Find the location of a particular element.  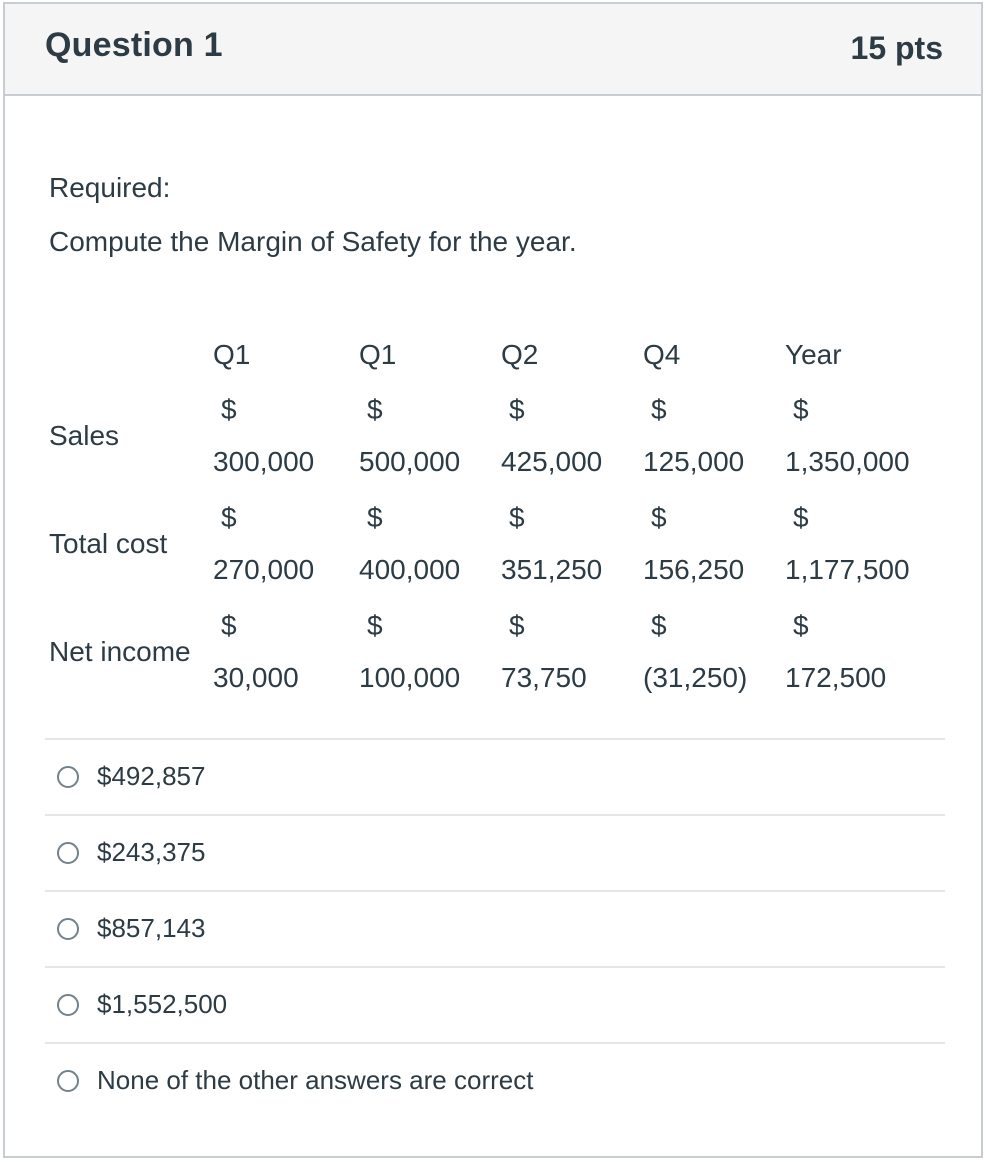

cell-value: 300,000 is located at coordinates (264, 461).